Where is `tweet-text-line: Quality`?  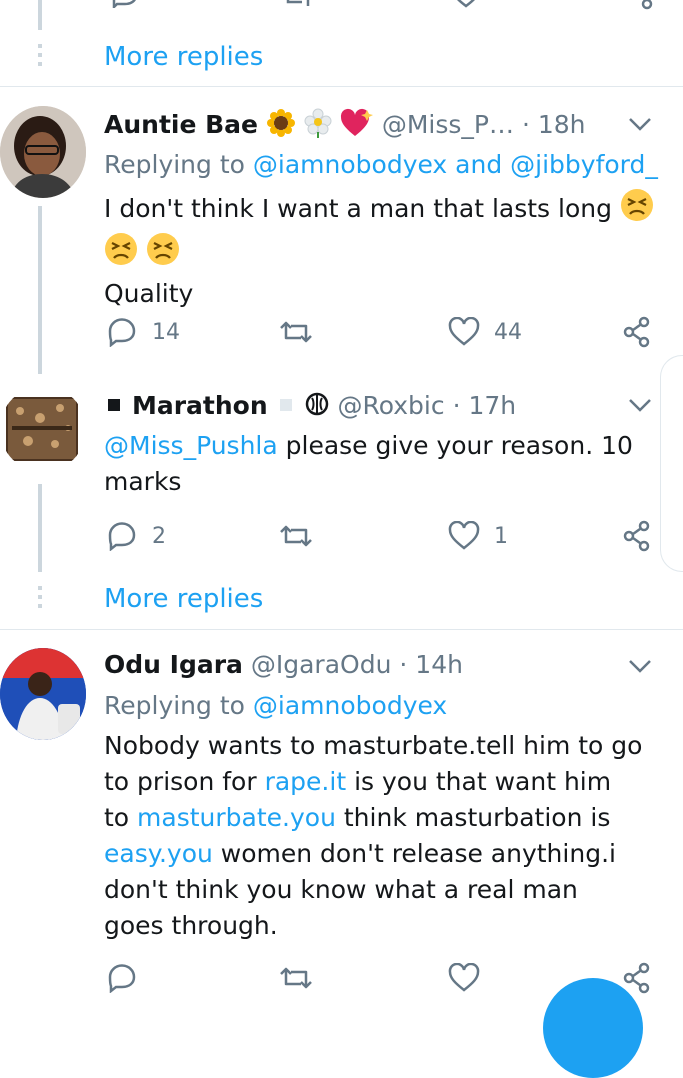 tweet-text-line: Quality is located at coordinates (149, 293).